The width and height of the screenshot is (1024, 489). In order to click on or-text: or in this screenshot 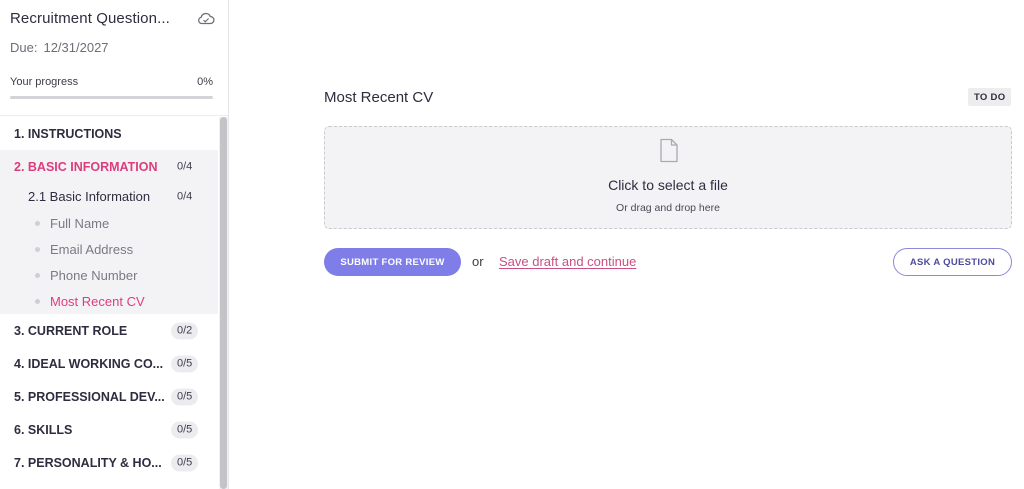, I will do `click(478, 261)`.